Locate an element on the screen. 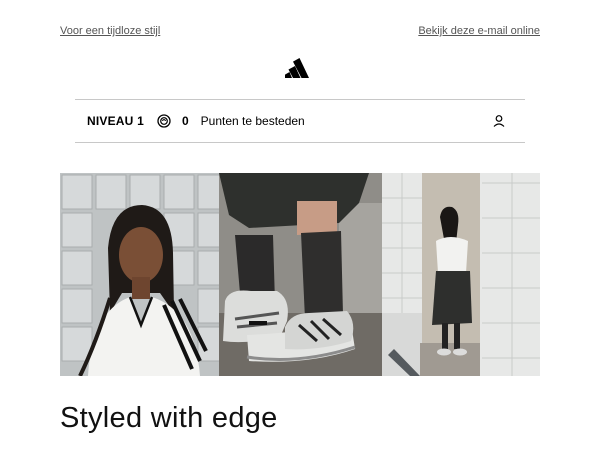  woman-in-white-jersey-photo is located at coordinates (139, 274).